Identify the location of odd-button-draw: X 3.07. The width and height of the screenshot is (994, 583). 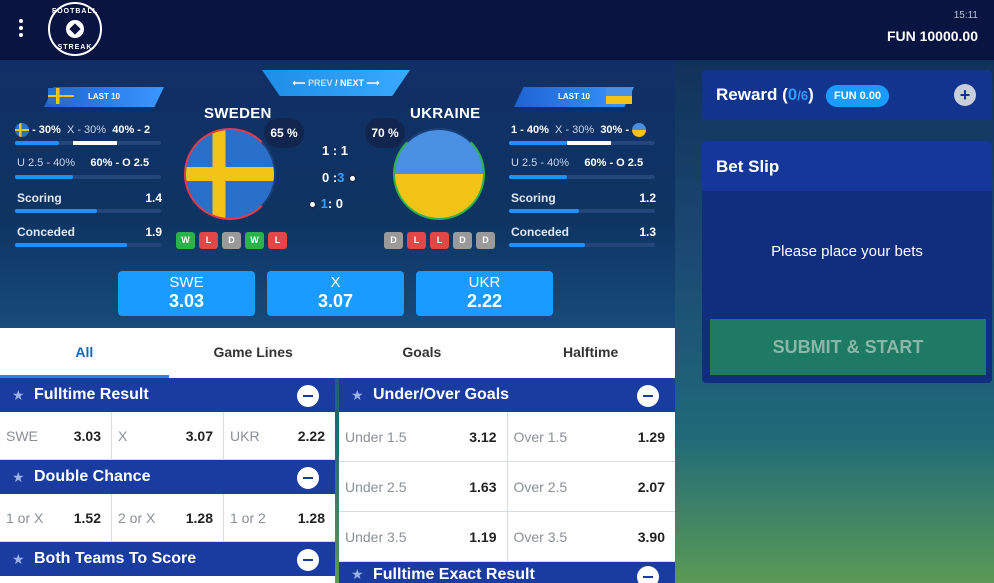
(335, 293).